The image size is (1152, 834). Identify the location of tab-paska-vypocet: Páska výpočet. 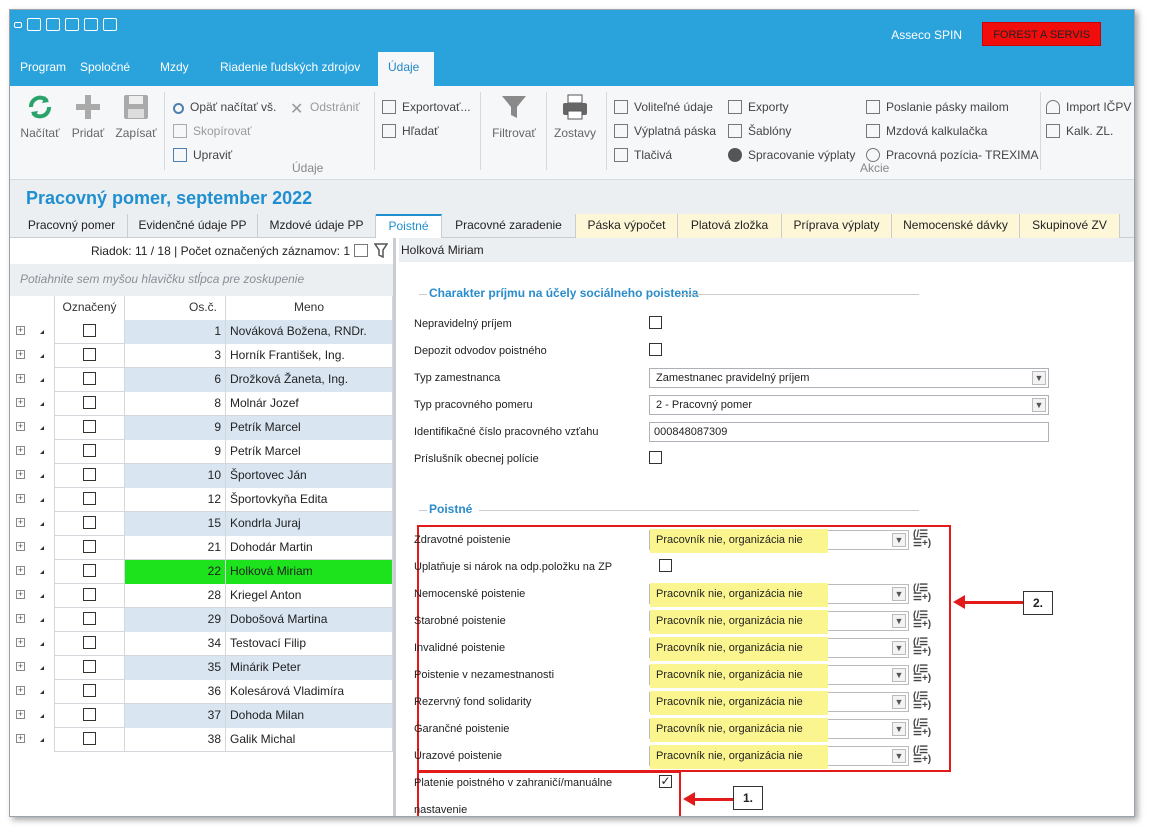
(627, 226).